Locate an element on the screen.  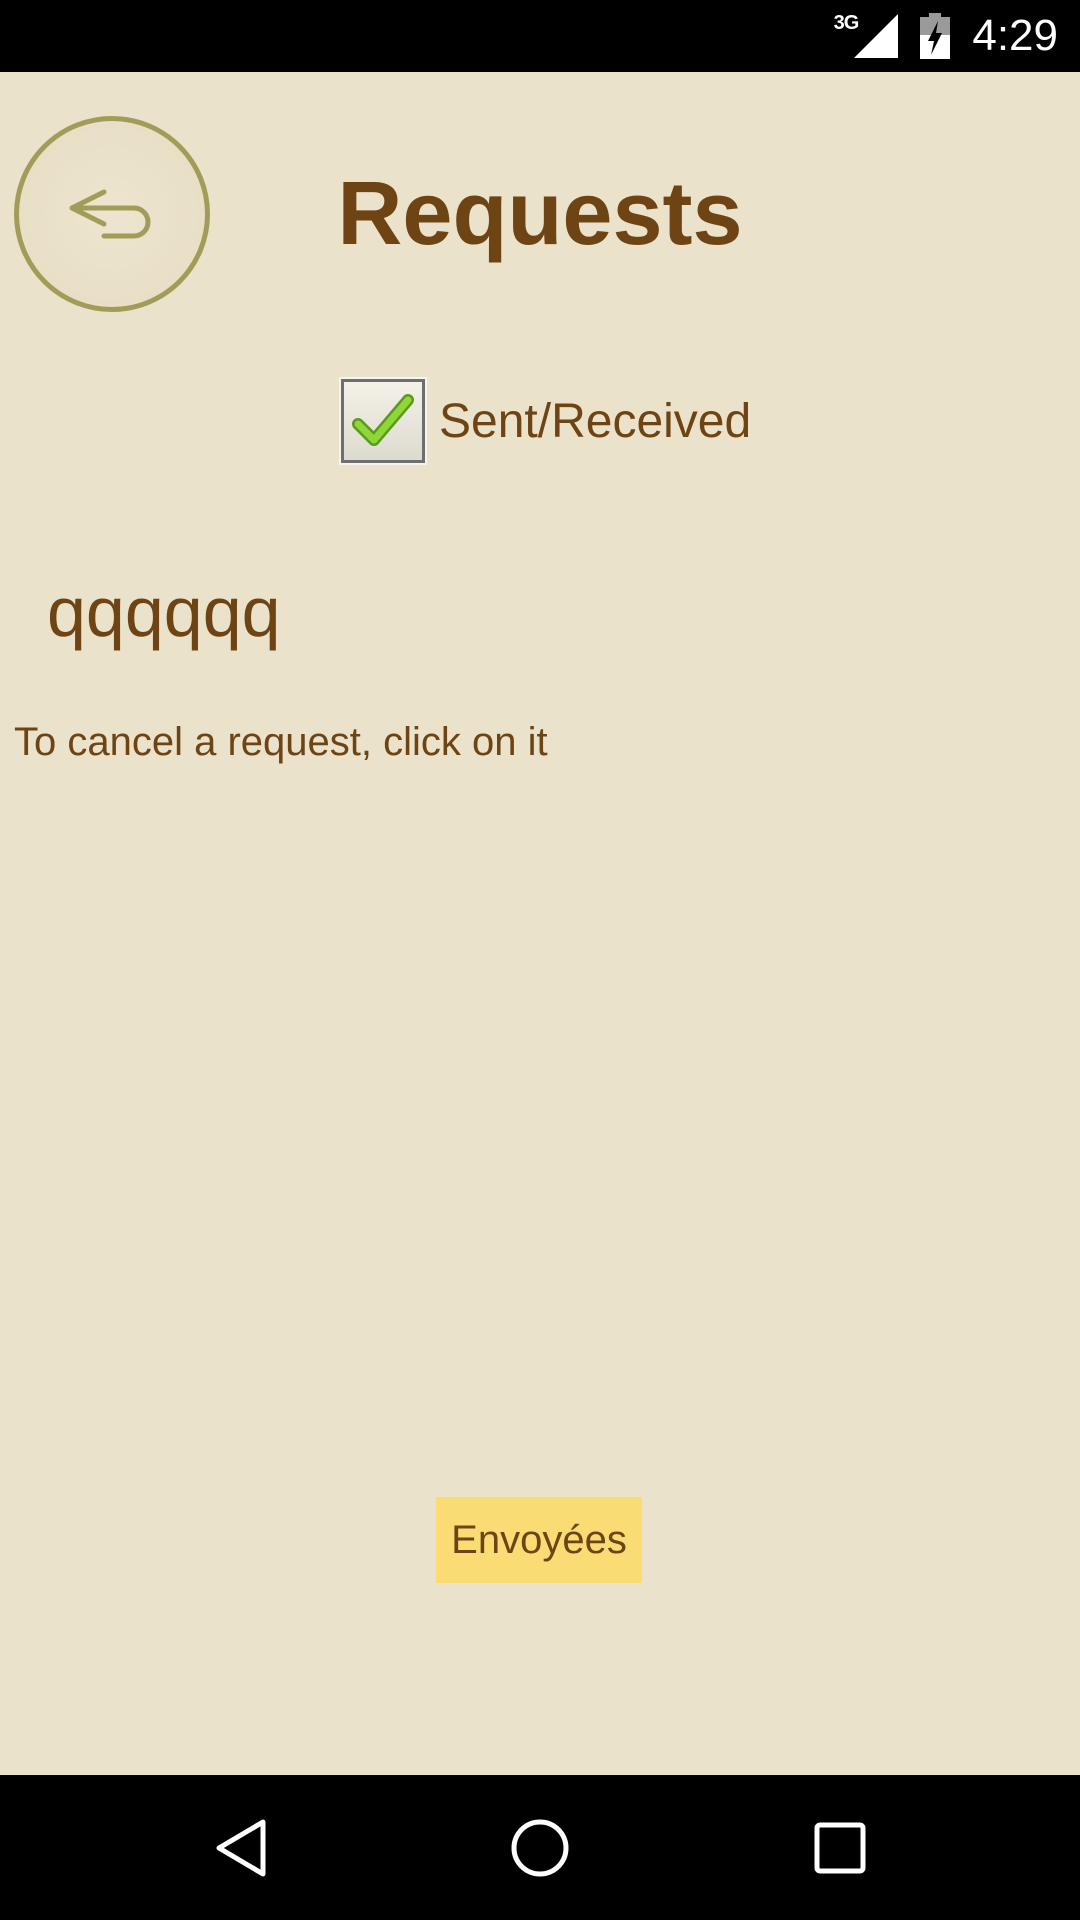
home-circle-icon is located at coordinates (540, 1848).